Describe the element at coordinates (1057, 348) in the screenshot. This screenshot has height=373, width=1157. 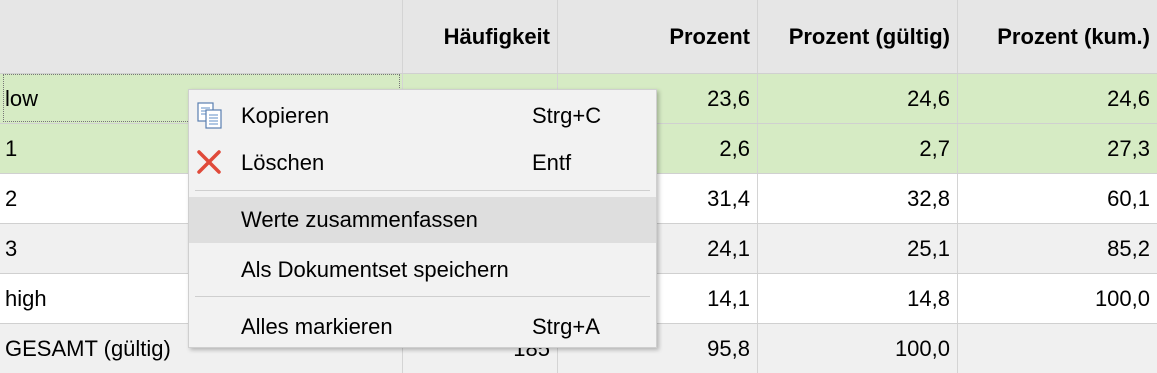
I see `cell-prozent-kum` at that location.